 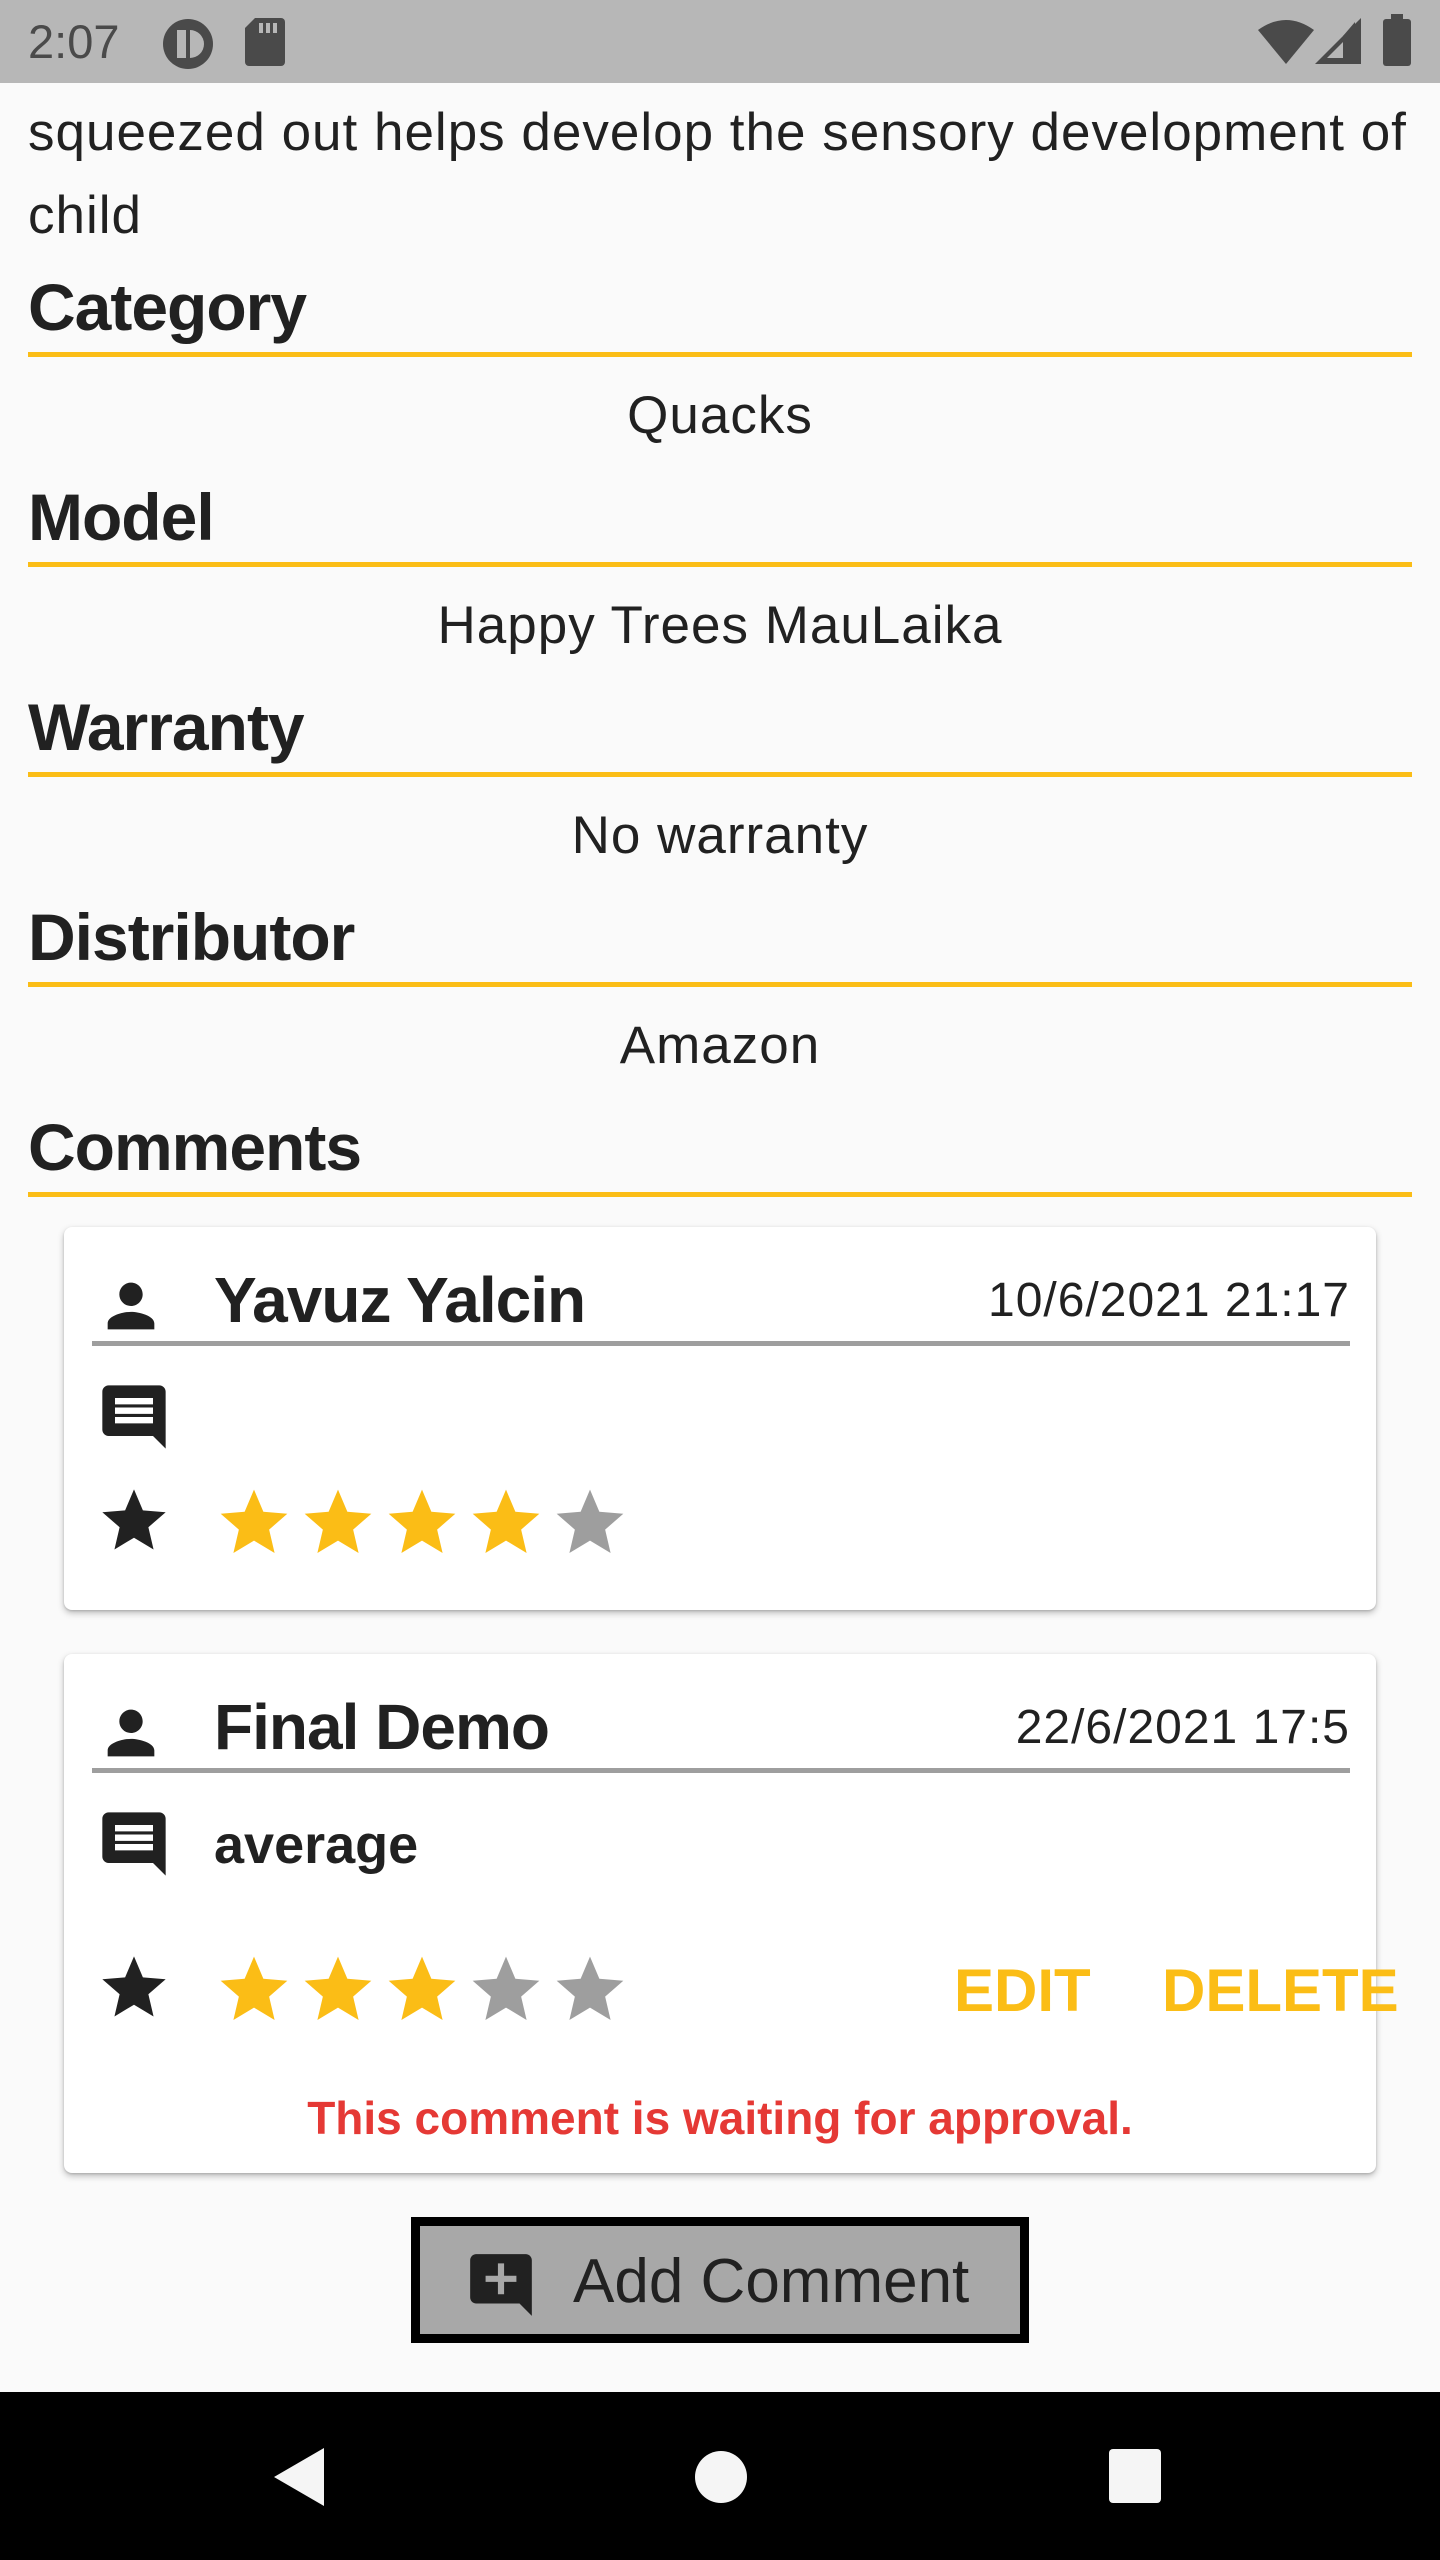 I want to click on add-comment-button-face: Add Comment, so click(x=720, y=2280).